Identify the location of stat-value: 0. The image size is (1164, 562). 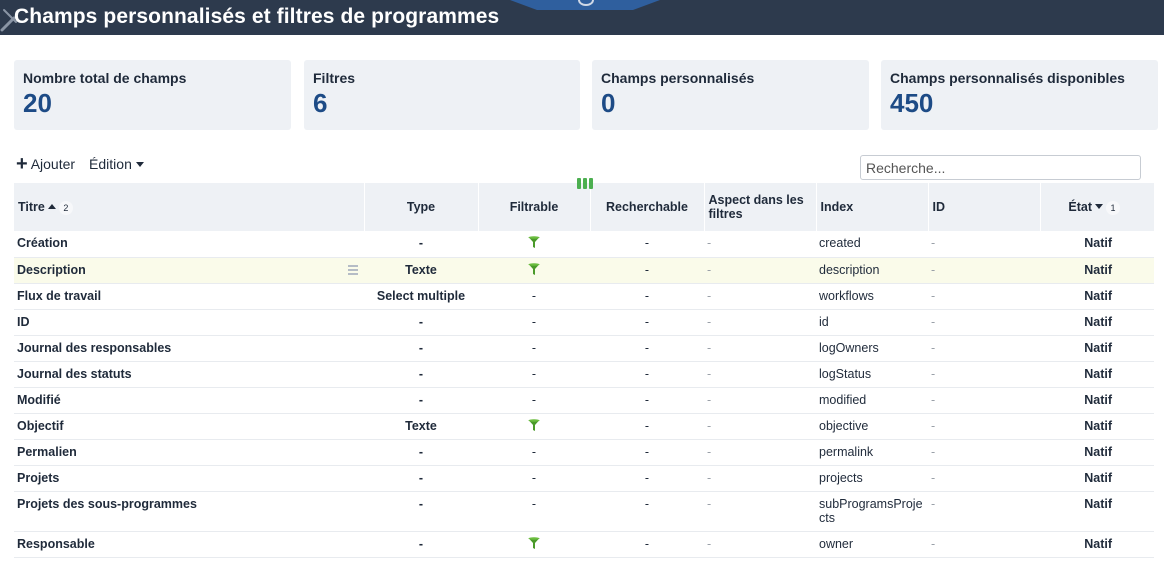
(608, 103).